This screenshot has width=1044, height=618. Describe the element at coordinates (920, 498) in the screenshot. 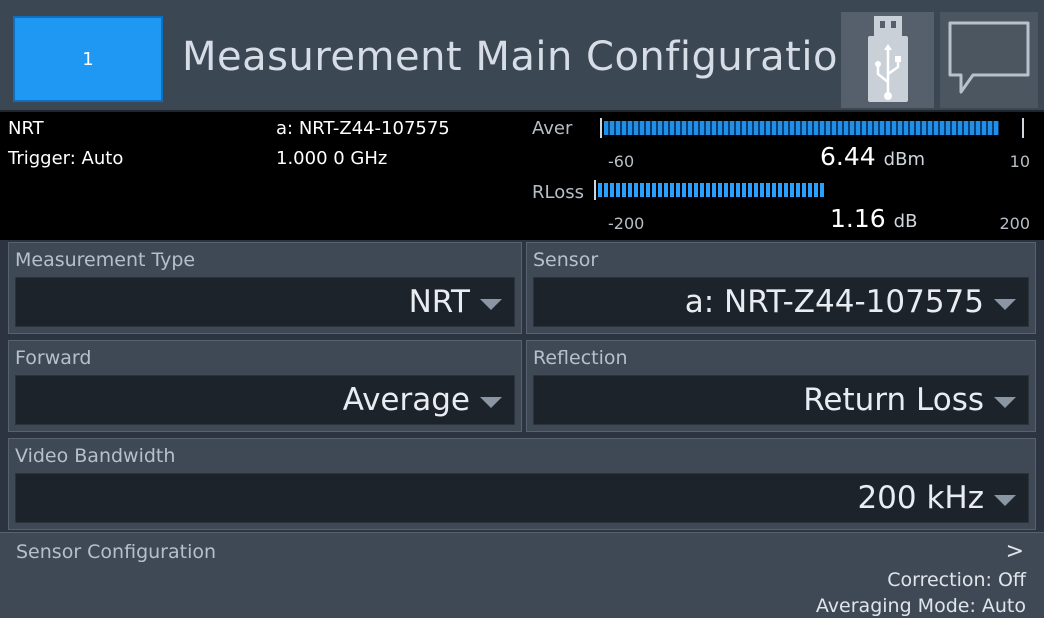

I see `video-bandwidth-value: 200 kHz` at that location.